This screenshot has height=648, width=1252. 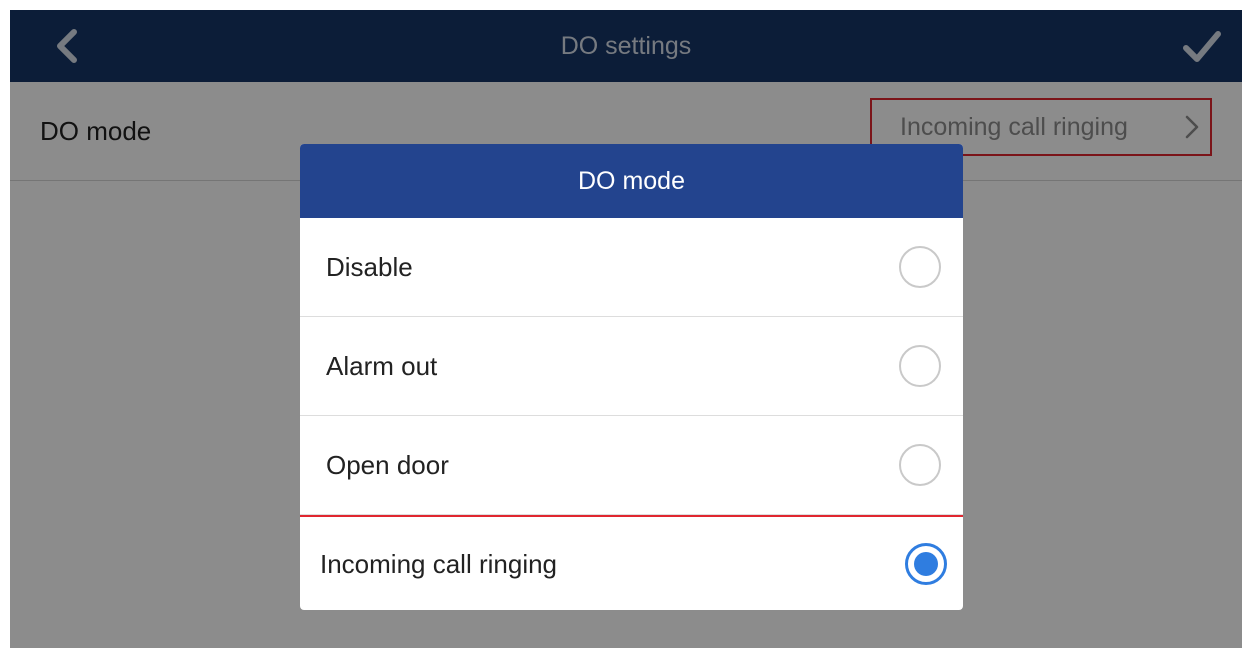 I want to click on option-label: Open door, so click(x=387, y=465).